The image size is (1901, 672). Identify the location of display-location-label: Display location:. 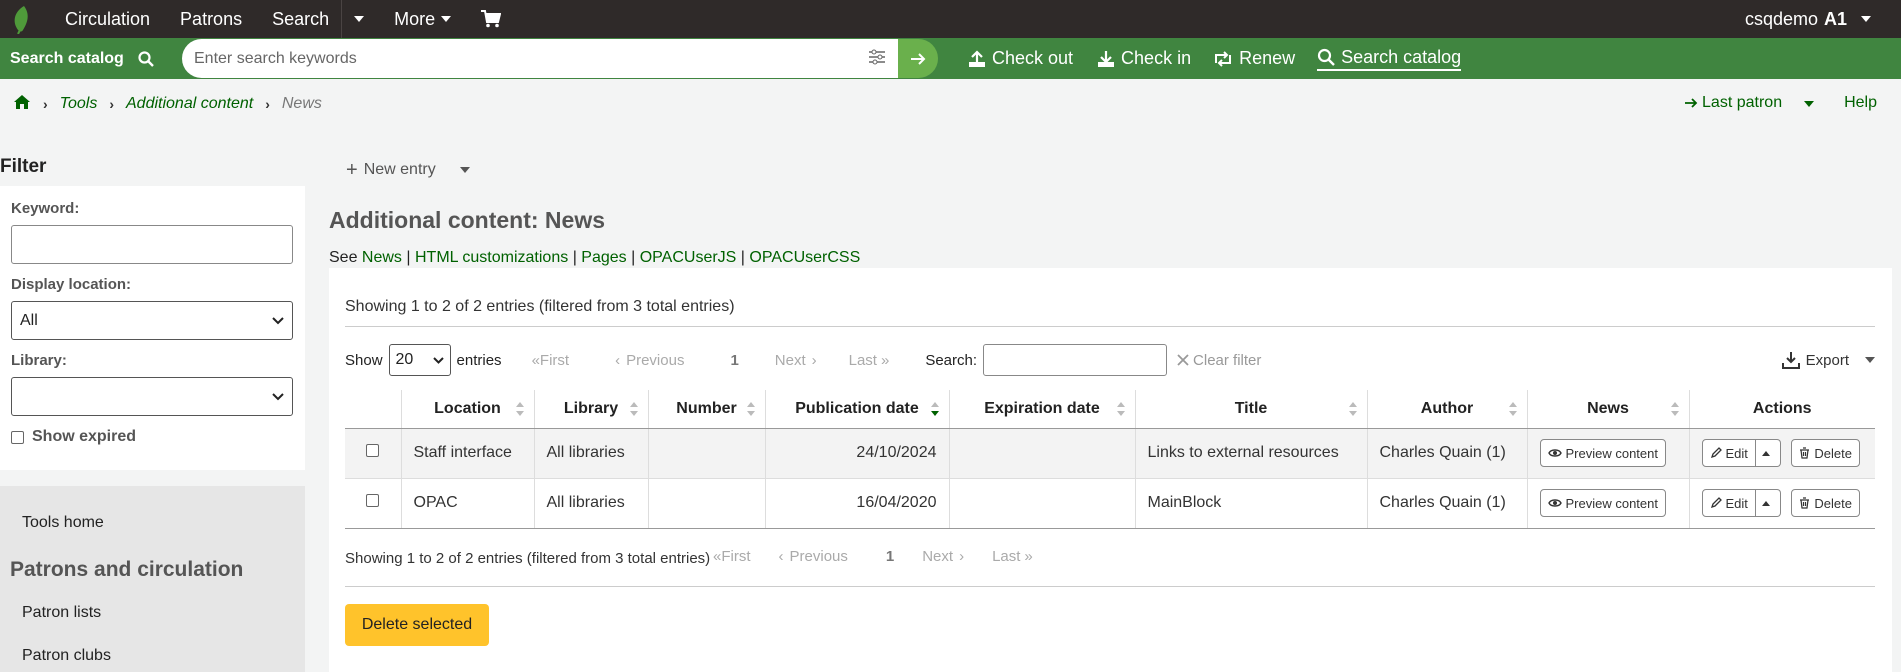
(71, 284).